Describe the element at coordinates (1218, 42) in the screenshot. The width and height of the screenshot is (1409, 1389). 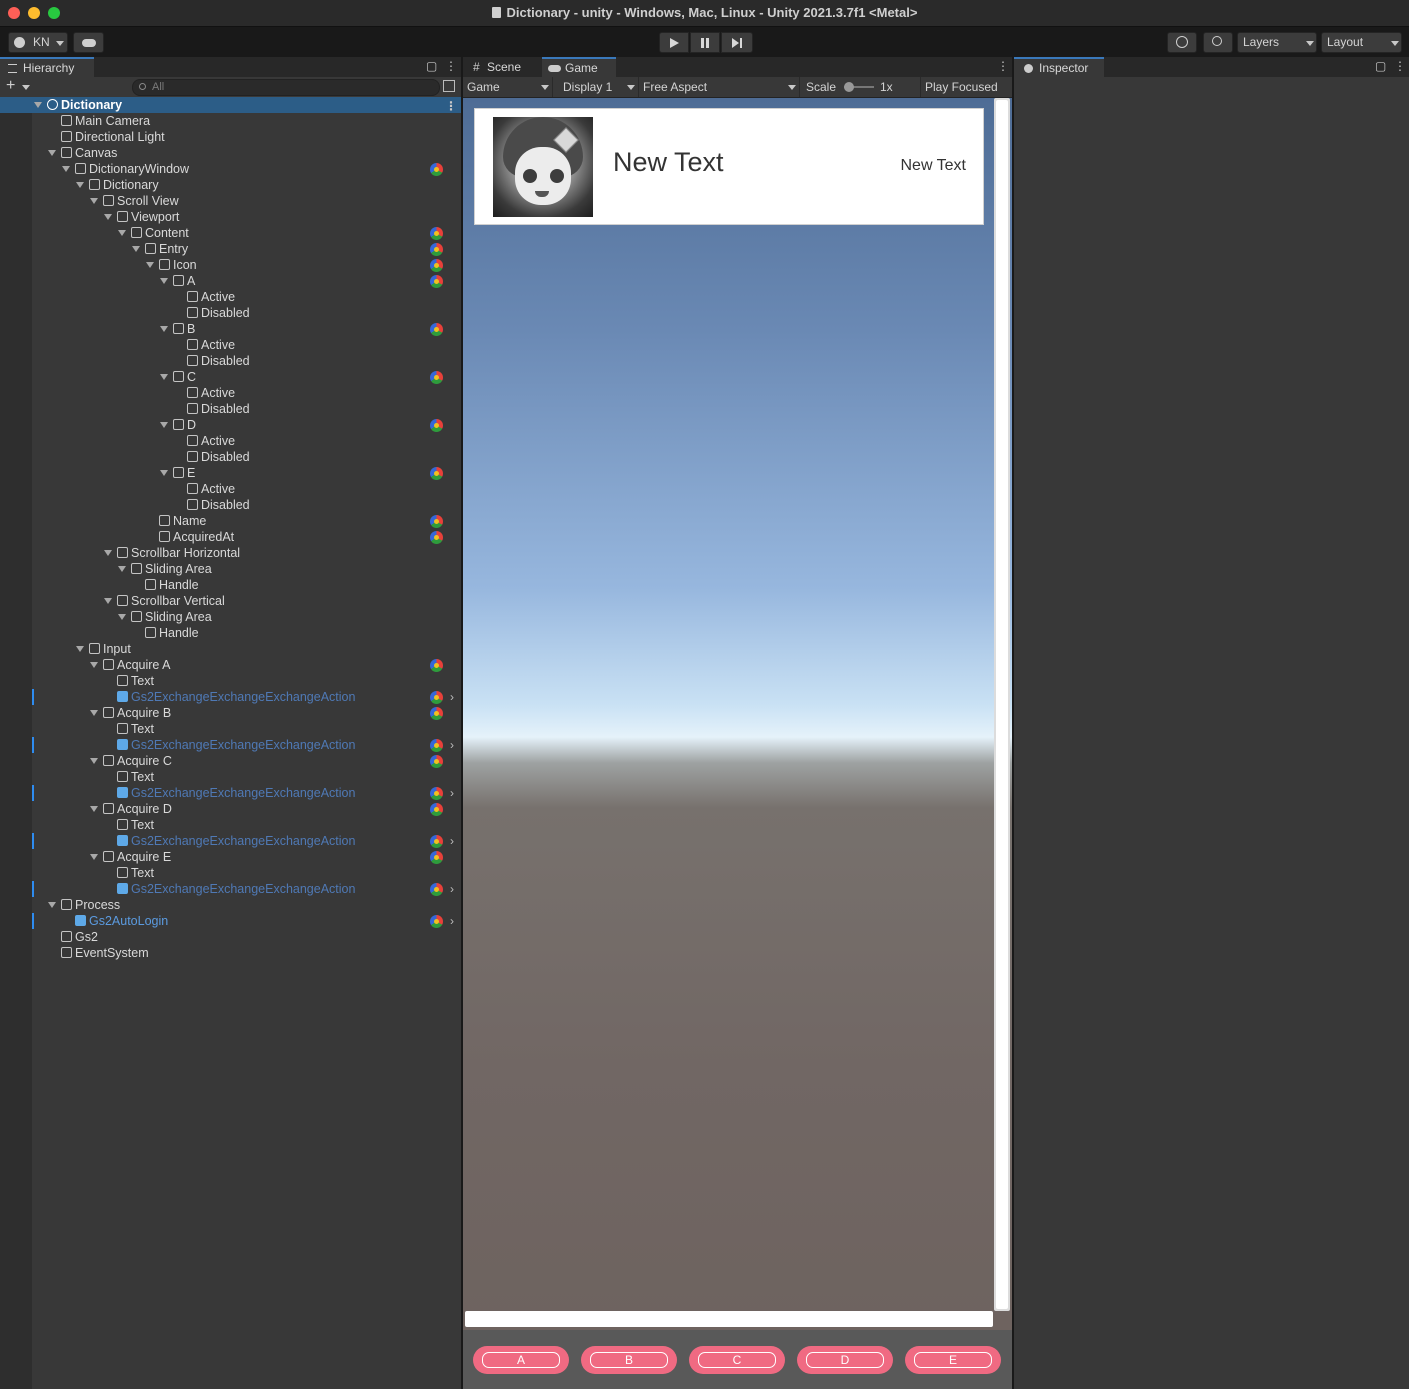
I see `search-button` at that location.